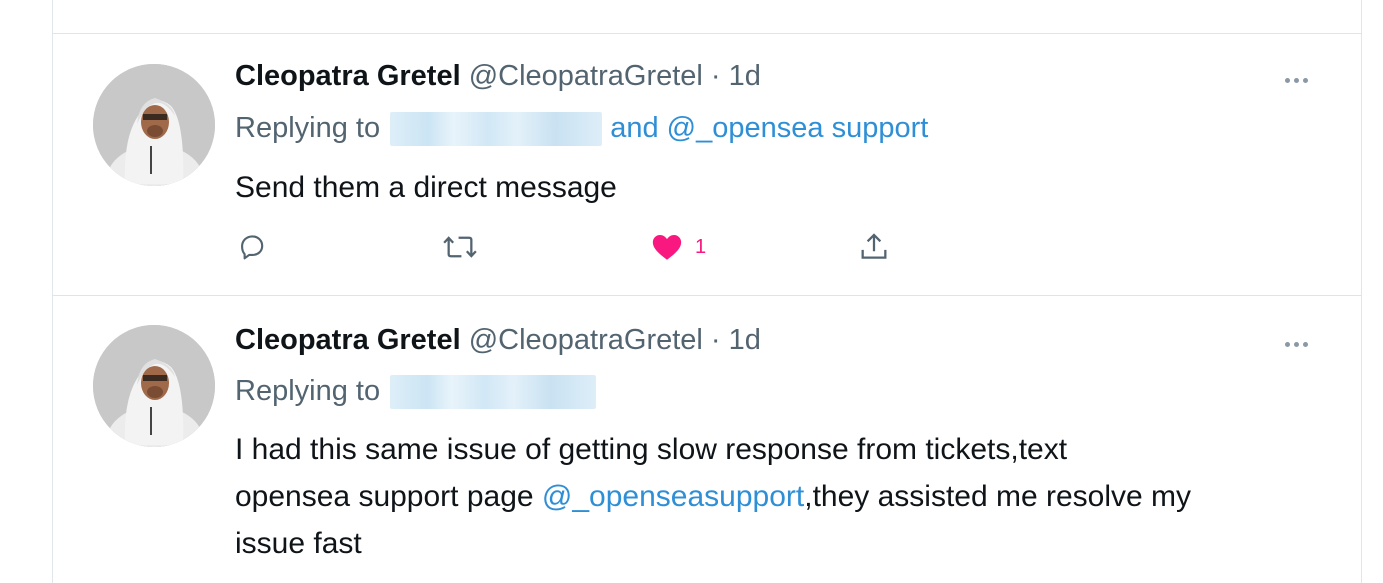 The image size is (1383, 583). Describe the element at coordinates (798, 128) in the screenshot. I see `mention-link: @_opensea support` at that location.